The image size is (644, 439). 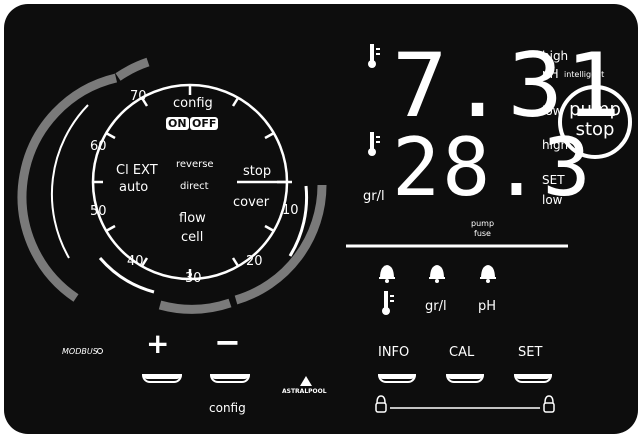 I want to click on dial-reverse-label: reverse, so click(x=195, y=164).